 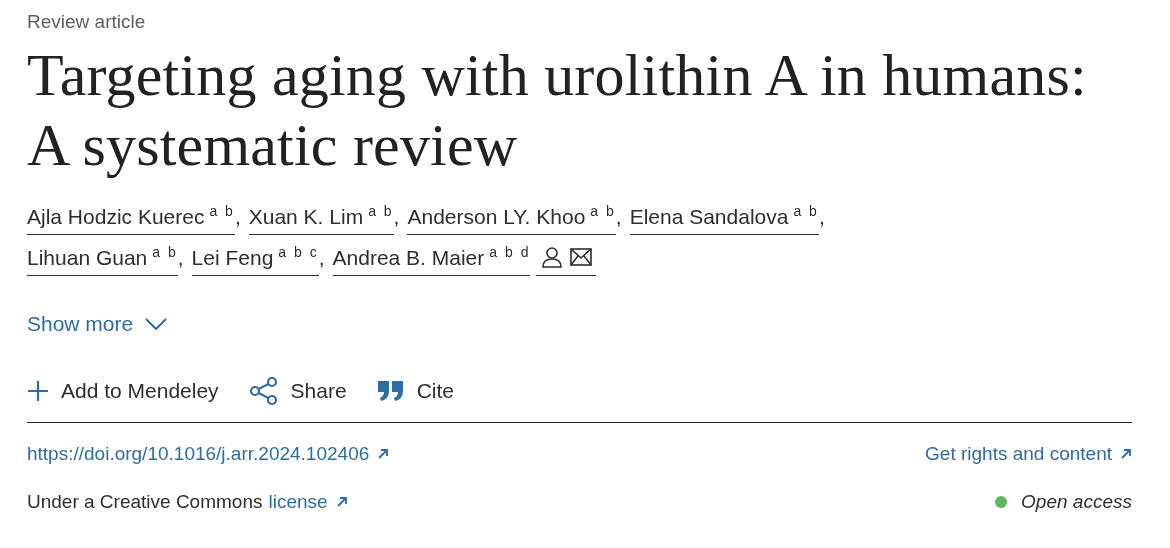 What do you see at coordinates (724, 218) in the screenshot?
I see `author-link: Elena Sandalova $^{a b}$` at bounding box center [724, 218].